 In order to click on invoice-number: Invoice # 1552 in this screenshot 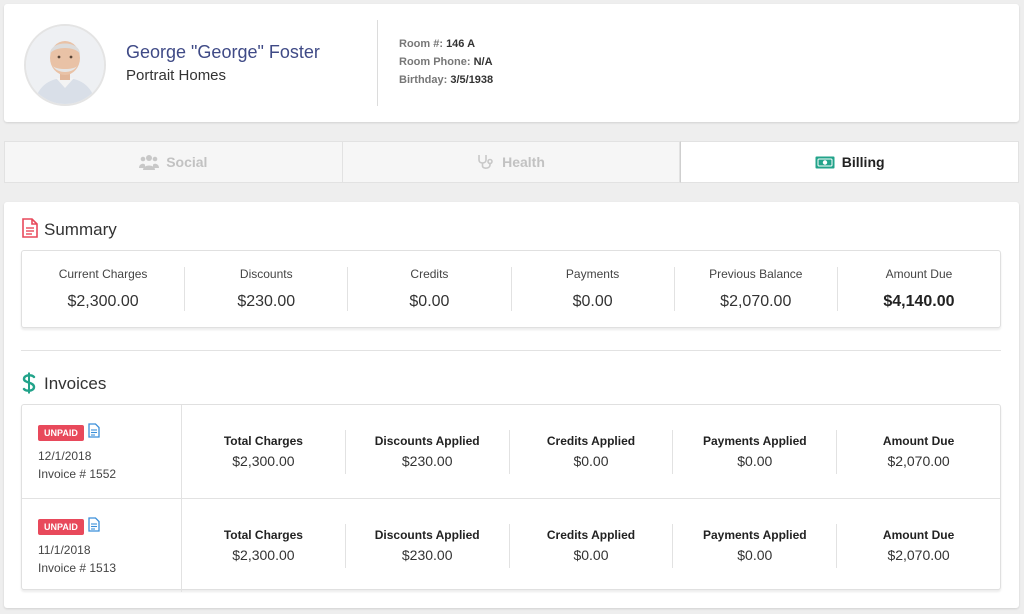, I will do `click(77, 474)`.